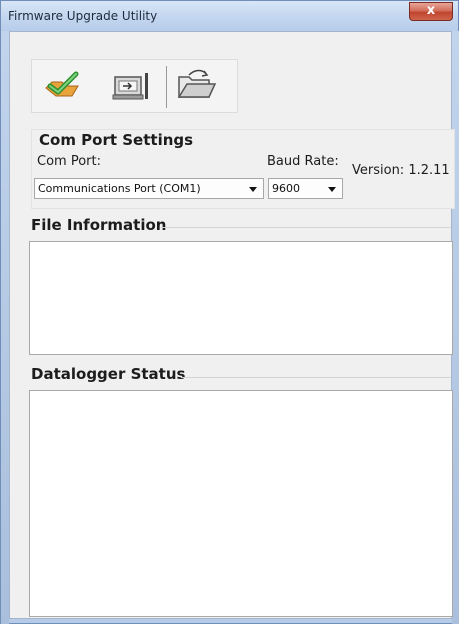 The width and height of the screenshot is (459, 624). What do you see at coordinates (286, 188) in the screenshot?
I see `baud-rate-select-value: 9600` at bounding box center [286, 188].